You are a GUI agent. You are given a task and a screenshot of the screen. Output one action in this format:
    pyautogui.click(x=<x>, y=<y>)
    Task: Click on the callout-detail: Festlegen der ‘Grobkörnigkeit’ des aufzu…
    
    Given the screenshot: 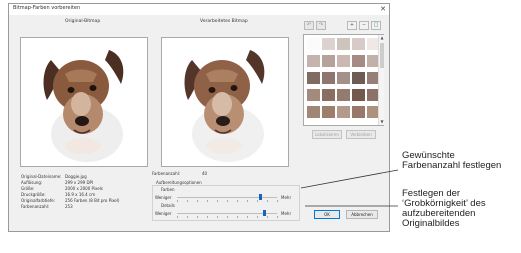 What is the action you would take?
    pyautogui.click(x=444, y=209)
    